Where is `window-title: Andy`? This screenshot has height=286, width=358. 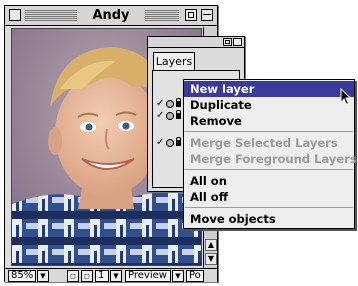
window-title: Andy is located at coordinates (111, 16).